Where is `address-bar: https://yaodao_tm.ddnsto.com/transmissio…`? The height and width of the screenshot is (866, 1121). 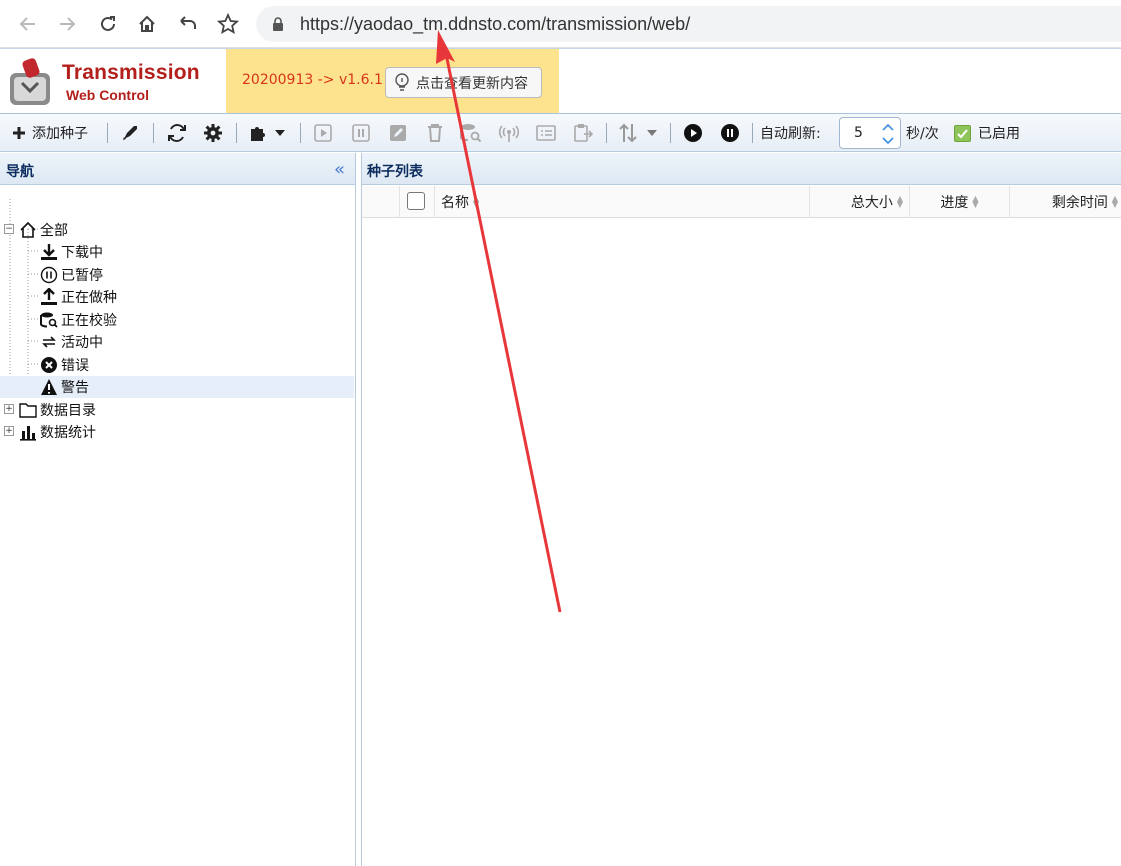 address-bar: https://yaodao_tm.ddnsto.com/transmissio… is located at coordinates (688, 24).